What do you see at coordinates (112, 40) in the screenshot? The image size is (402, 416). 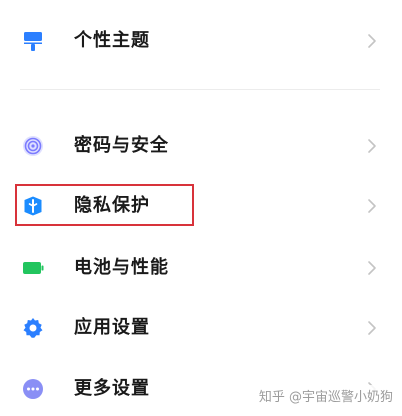 I see `settings-item-label: 个性主题` at bounding box center [112, 40].